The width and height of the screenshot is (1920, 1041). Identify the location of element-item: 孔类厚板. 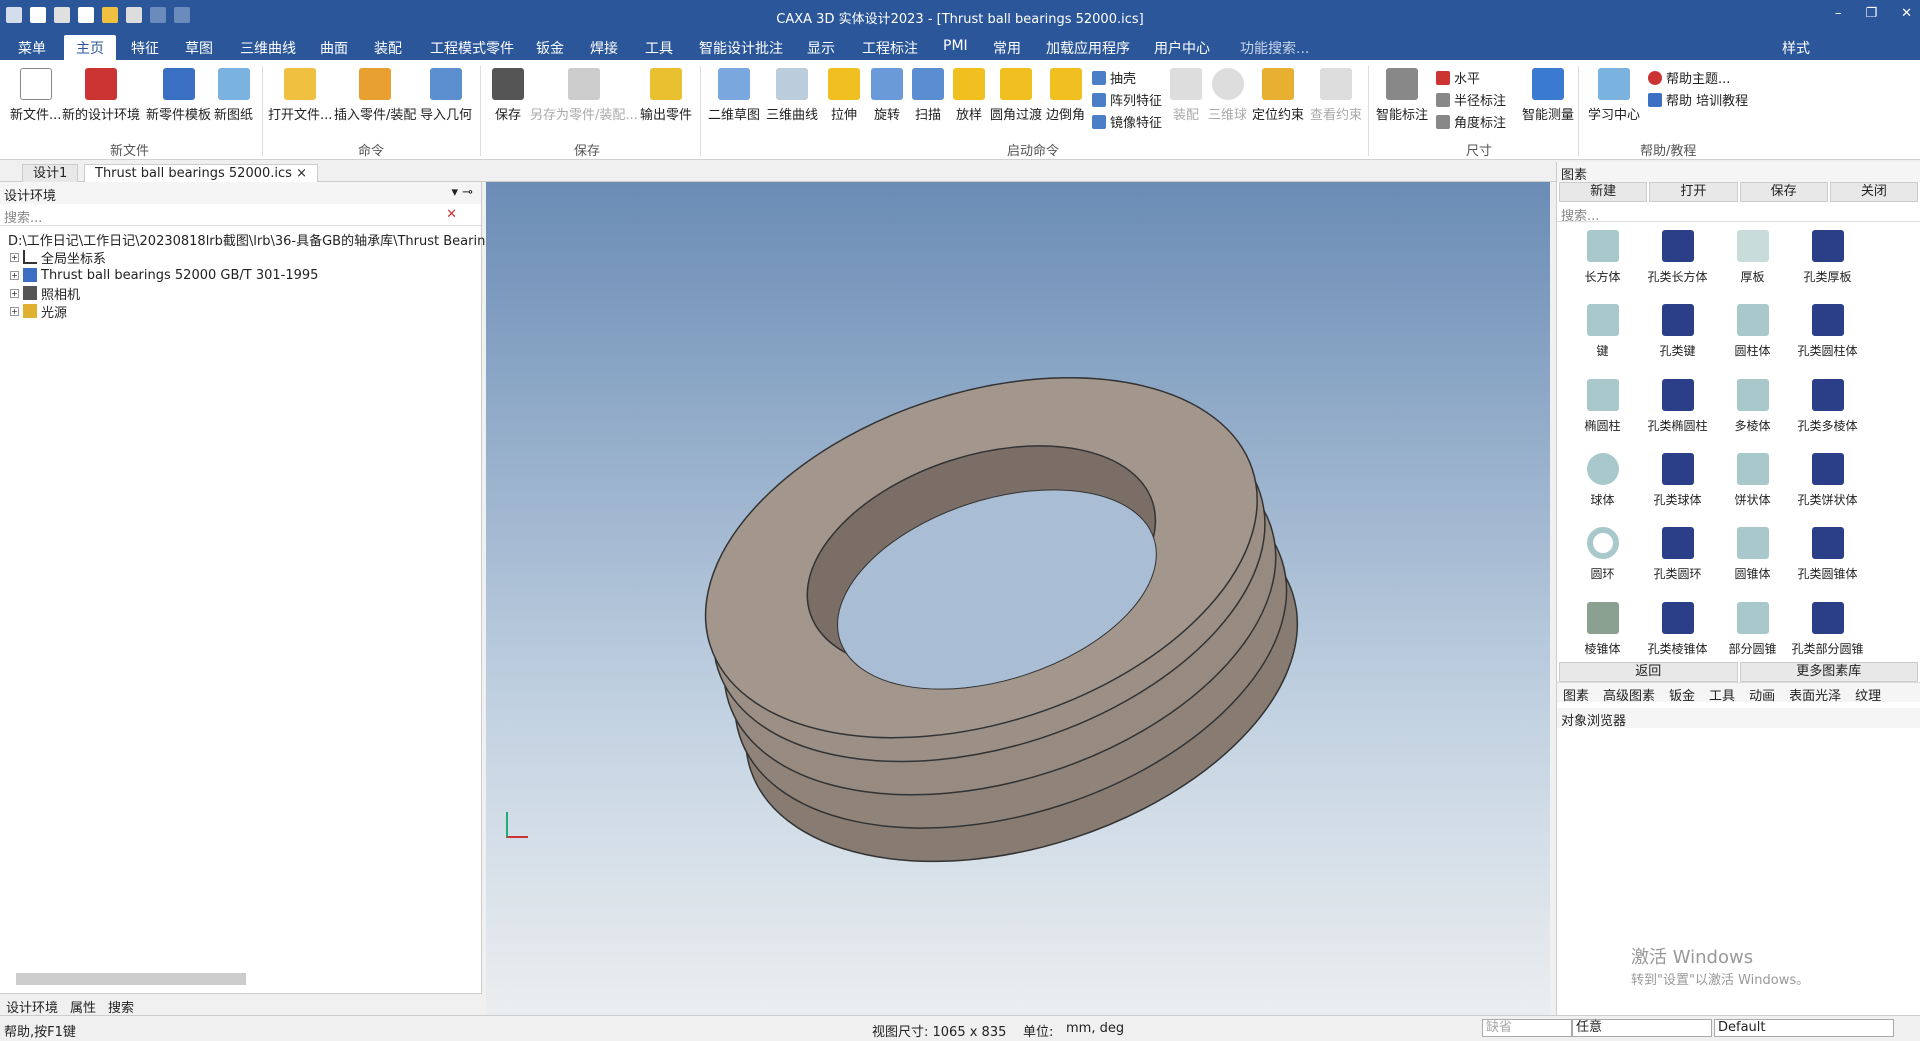
(1827, 258).